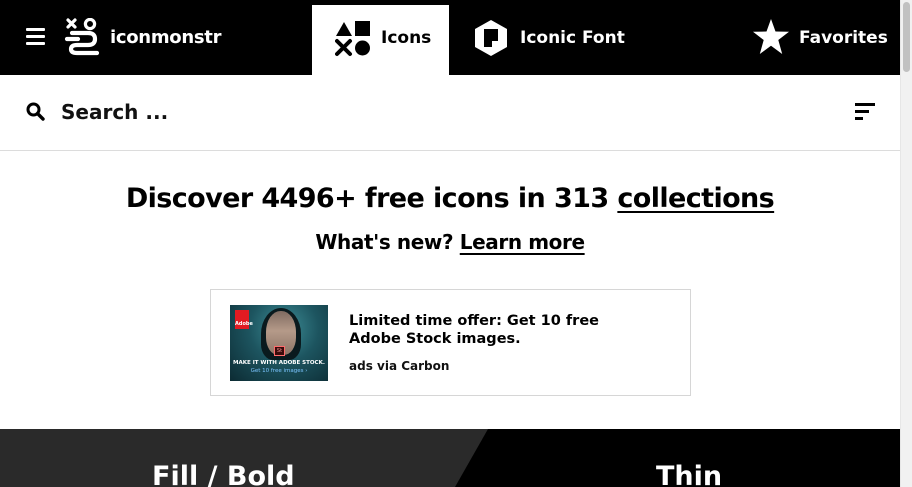 The height and width of the screenshot is (487, 912). I want to click on ad-image-link-text: Get 10 free images ›, so click(279, 371).